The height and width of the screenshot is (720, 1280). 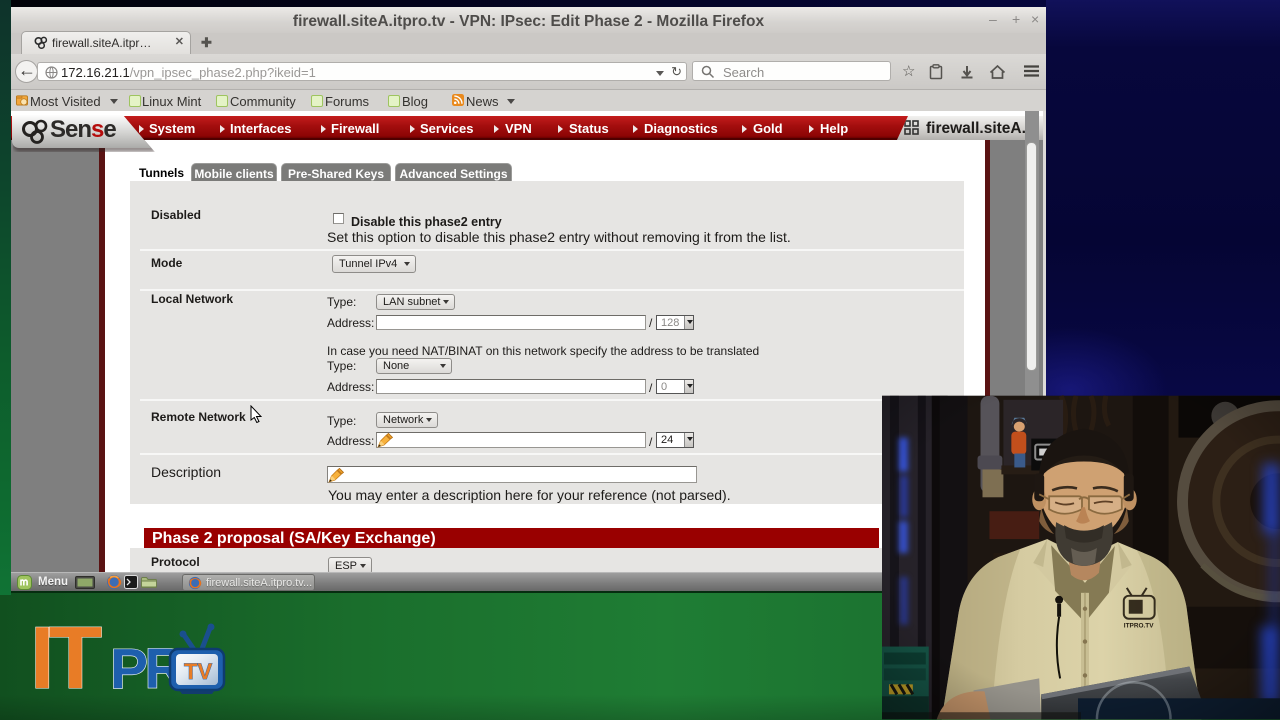 What do you see at coordinates (198, 671) in the screenshot?
I see `svg-text: TV` at bounding box center [198, 671].